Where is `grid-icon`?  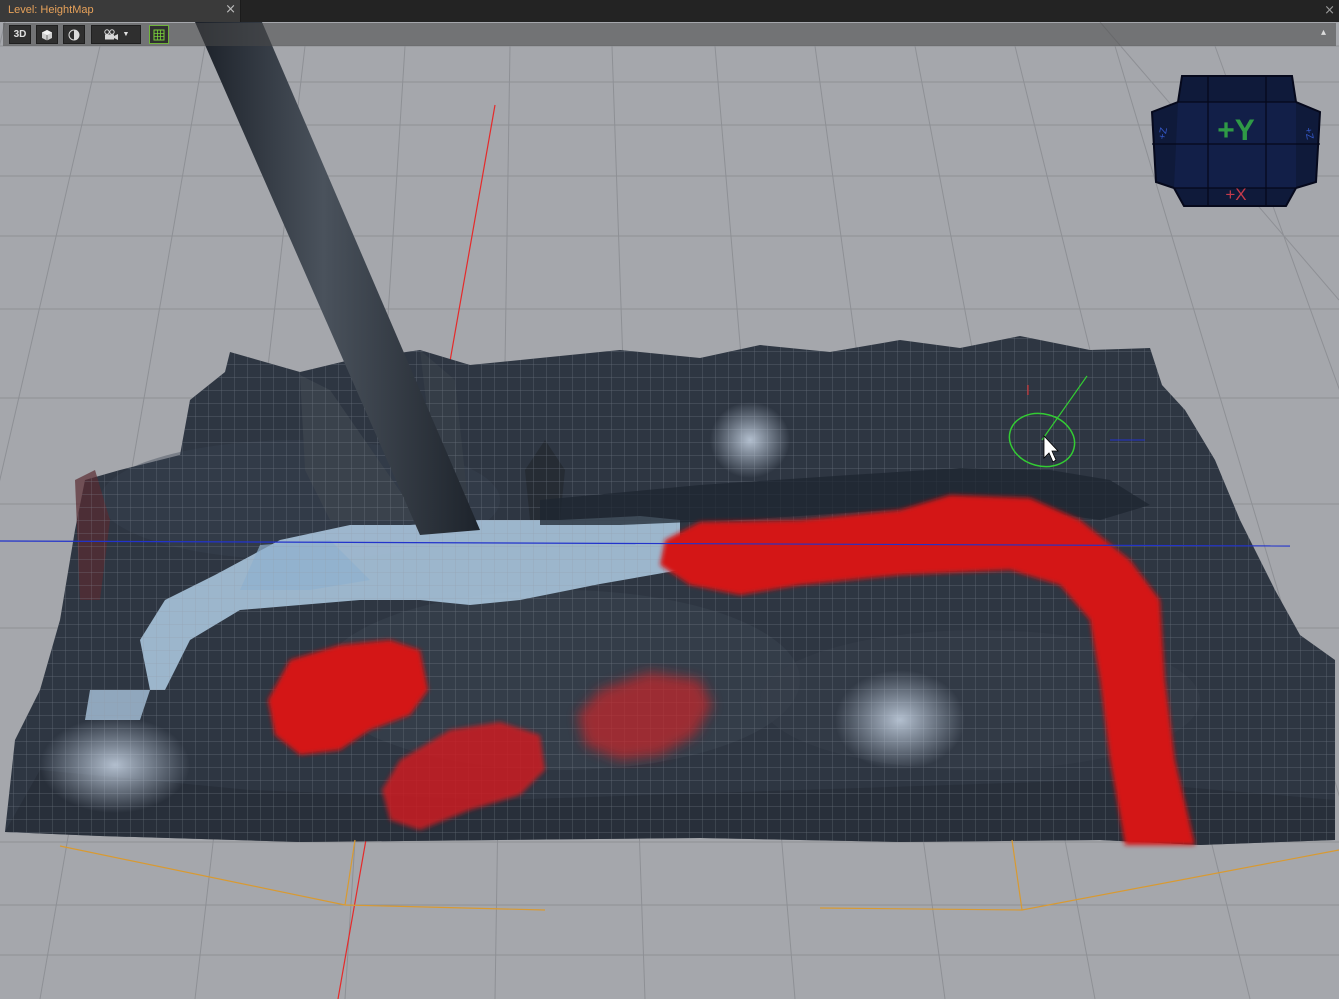 grid-icon is located at coordinates (159, 34).